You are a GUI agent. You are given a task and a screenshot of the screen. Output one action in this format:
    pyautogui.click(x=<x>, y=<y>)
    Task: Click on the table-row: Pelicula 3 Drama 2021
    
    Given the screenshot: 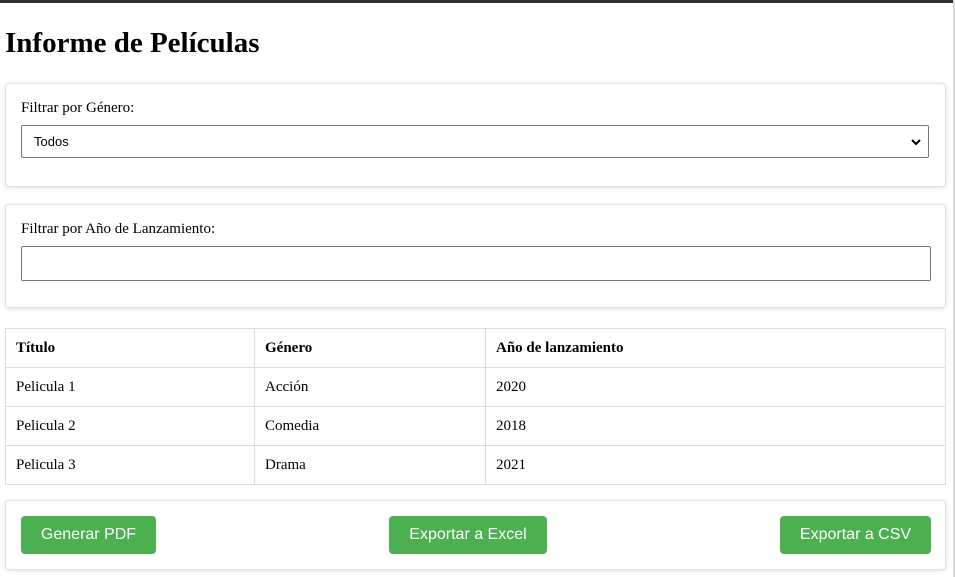 What is the action you would take?
    pyautogui.click(x=475, y=465)
    